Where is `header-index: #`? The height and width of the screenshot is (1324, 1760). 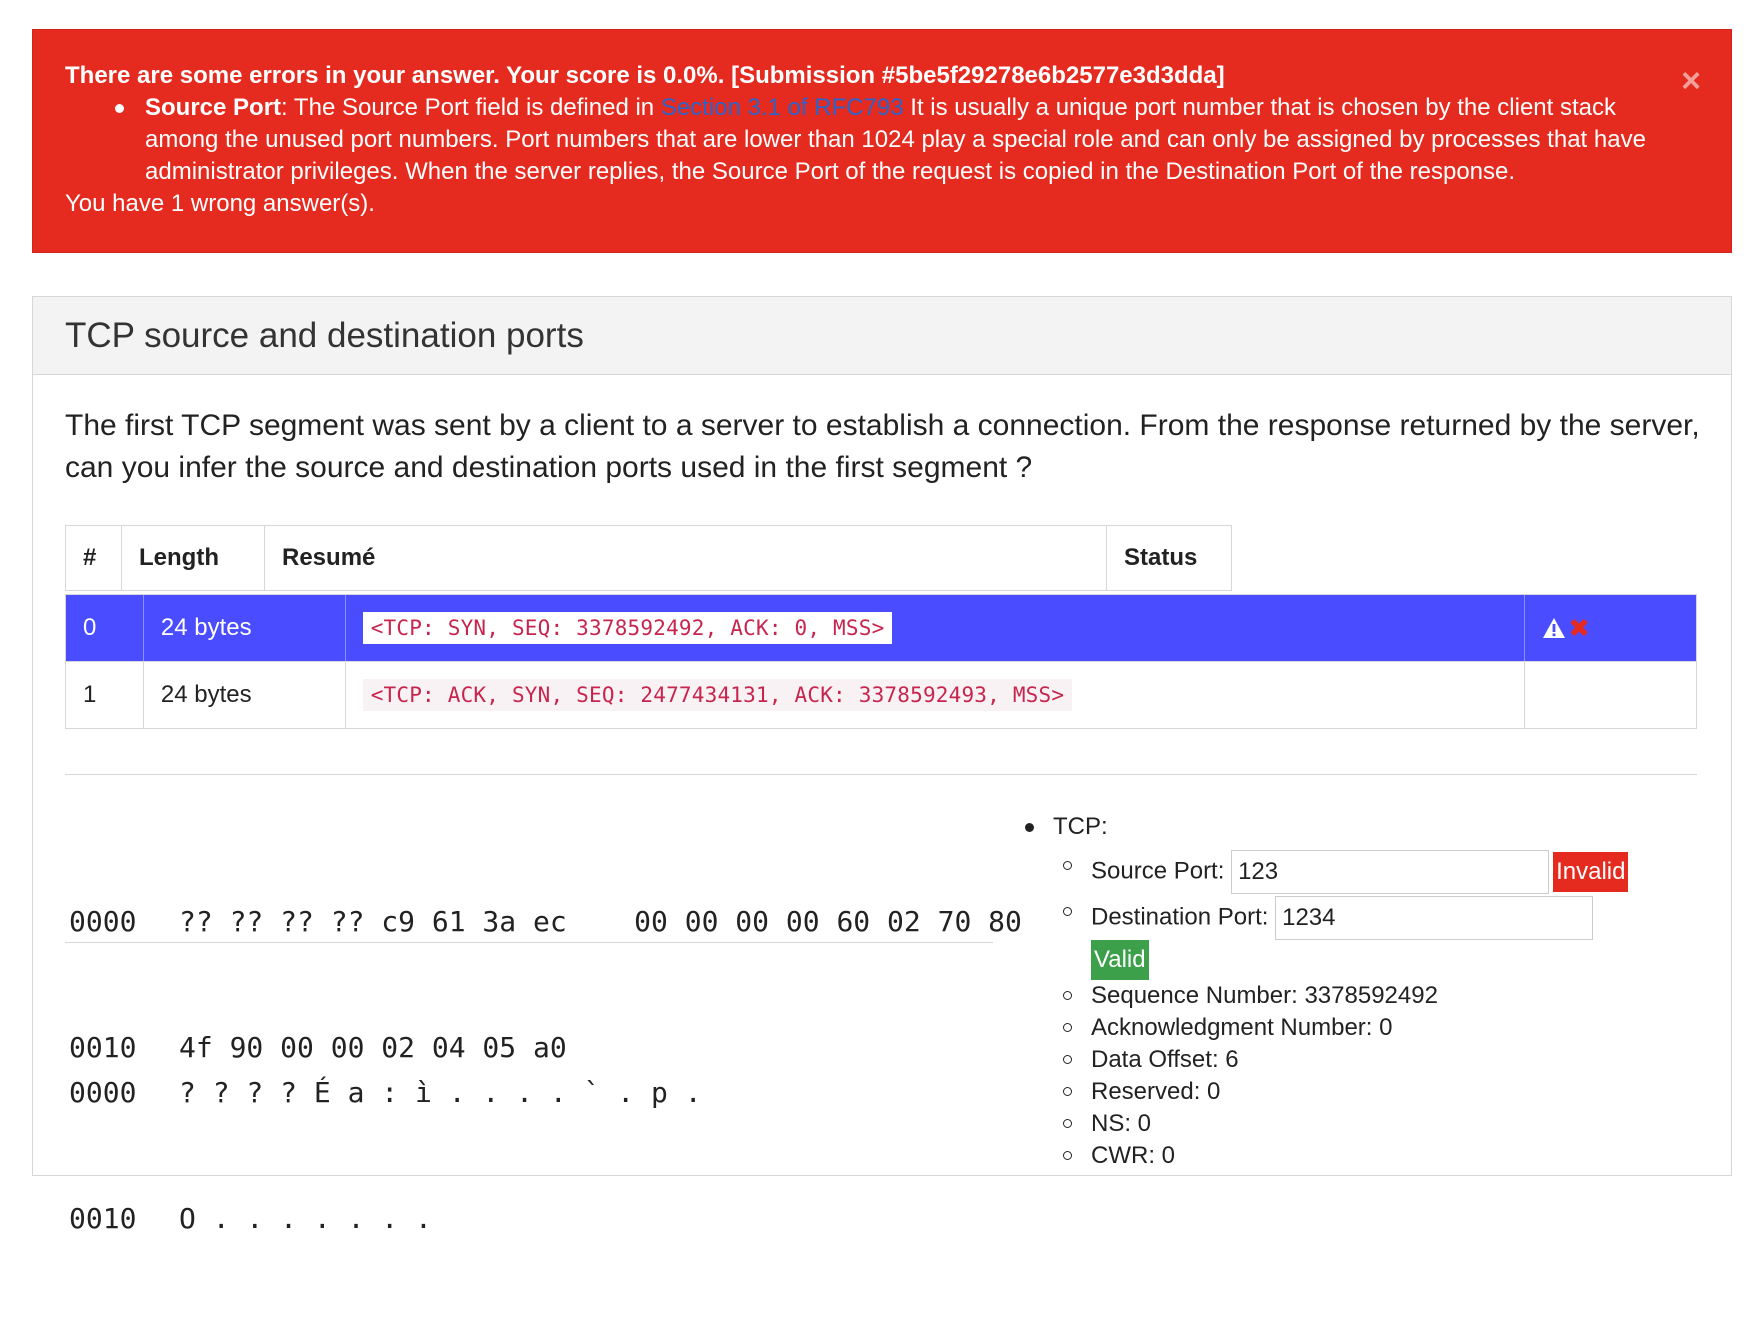
header-index: # is located at coordinates (94, 558).